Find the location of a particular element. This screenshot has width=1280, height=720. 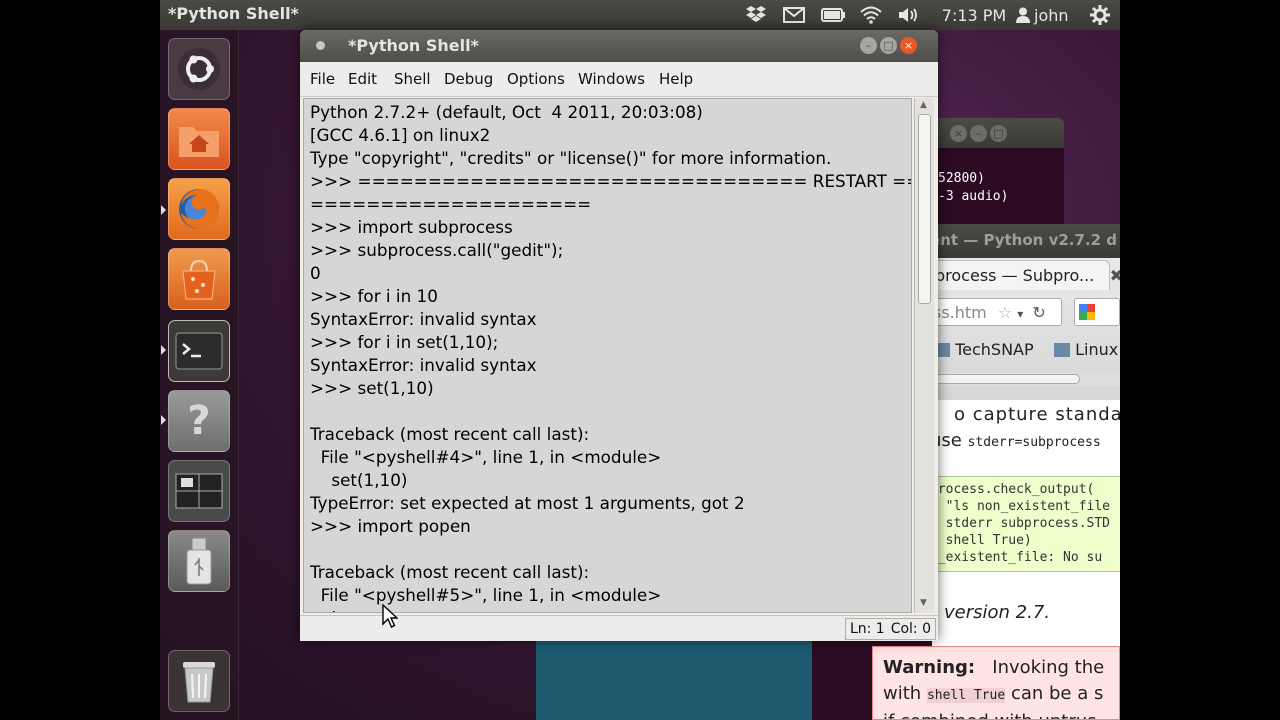

launcher-terminal is located at coordinates (199, 351).